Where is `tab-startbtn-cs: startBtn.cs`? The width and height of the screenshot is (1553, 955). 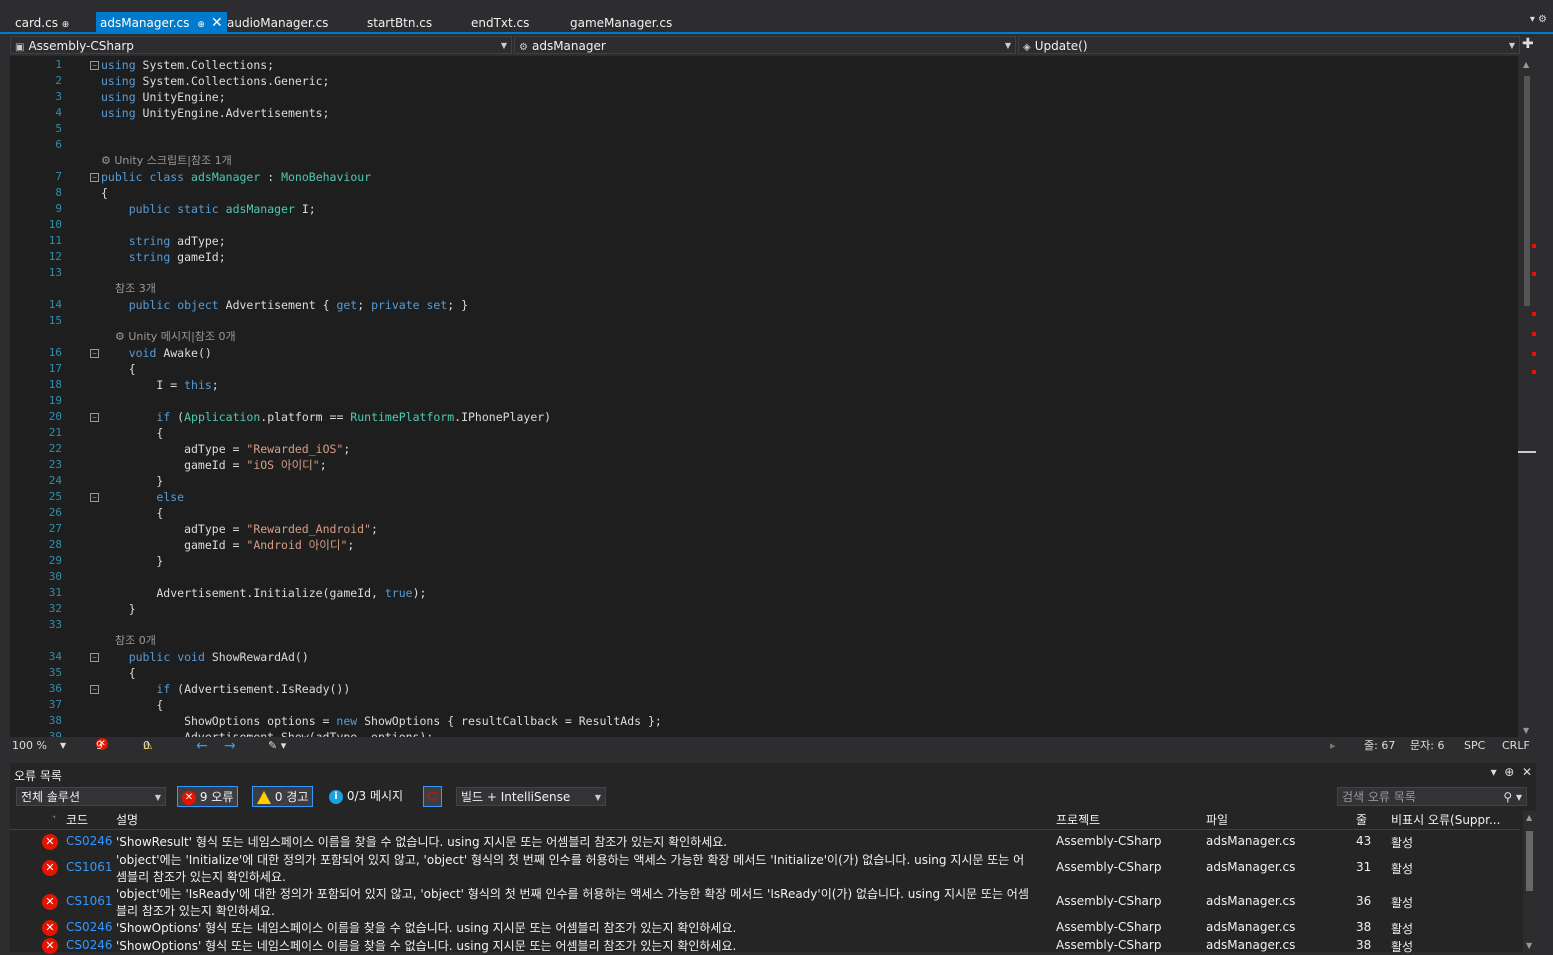
tab-startbtn-cs: startBtn.cs is located at coordinates (399, 22).